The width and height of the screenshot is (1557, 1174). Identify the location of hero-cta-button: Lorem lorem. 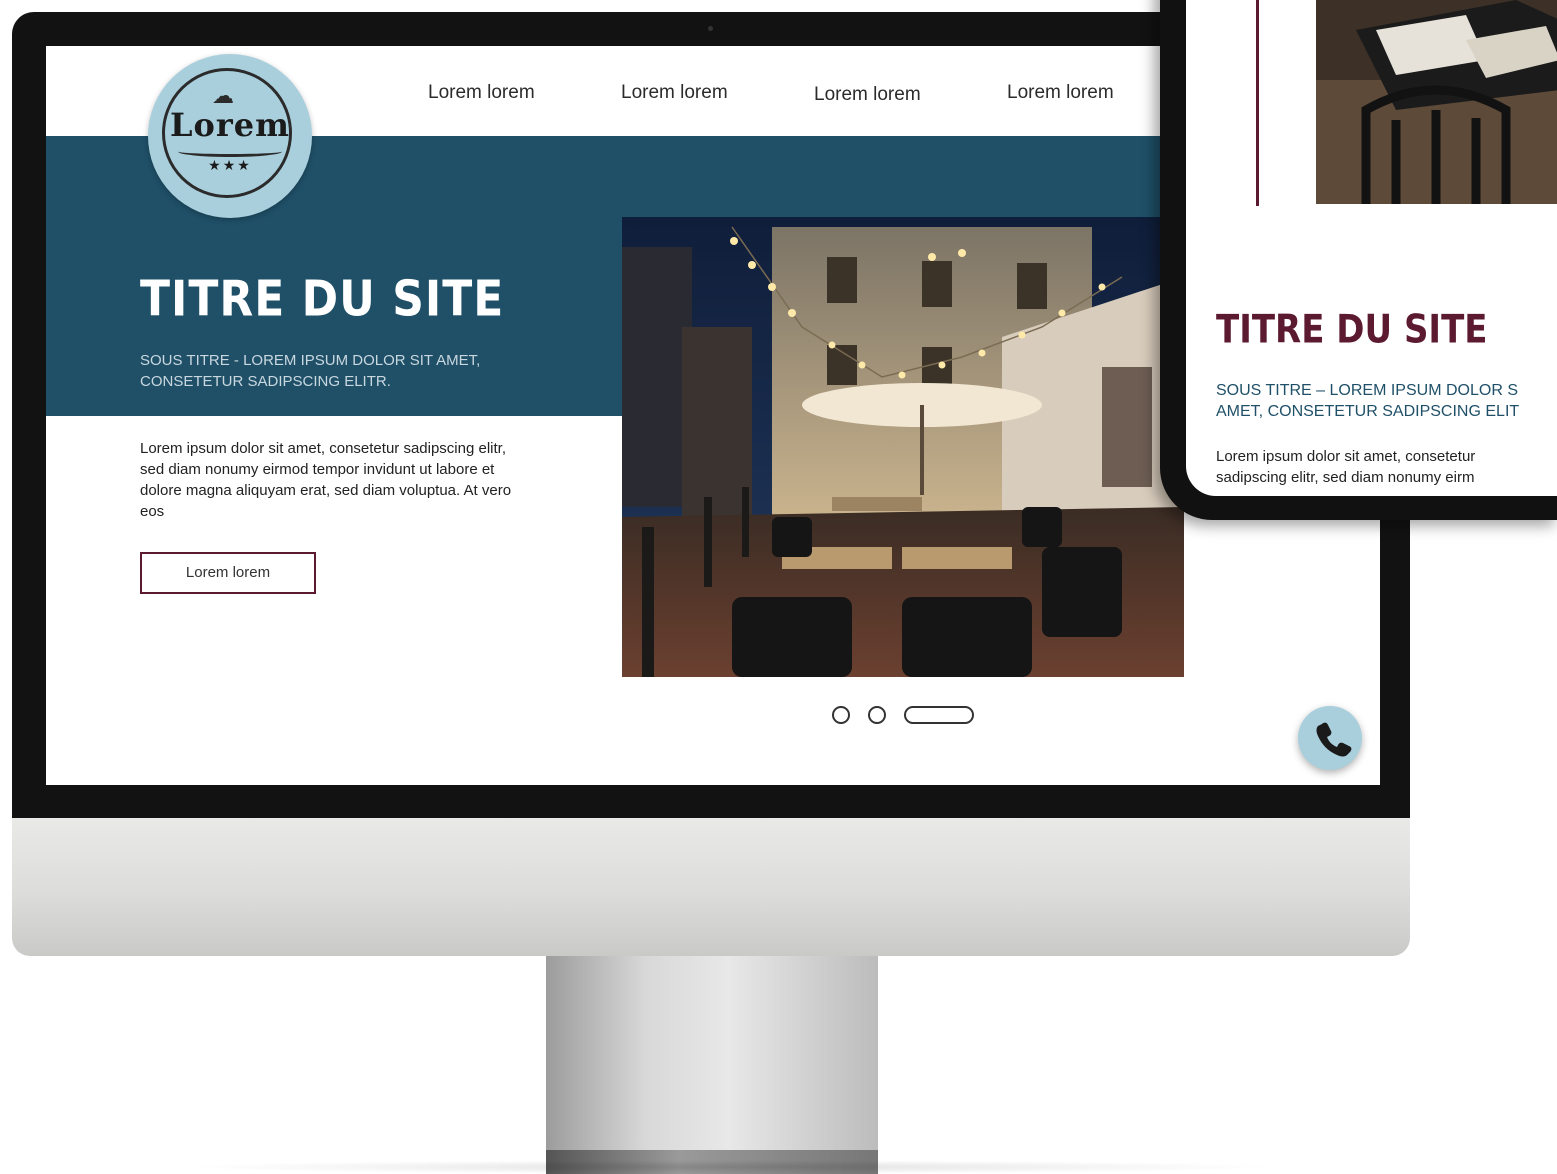
(228, 573).